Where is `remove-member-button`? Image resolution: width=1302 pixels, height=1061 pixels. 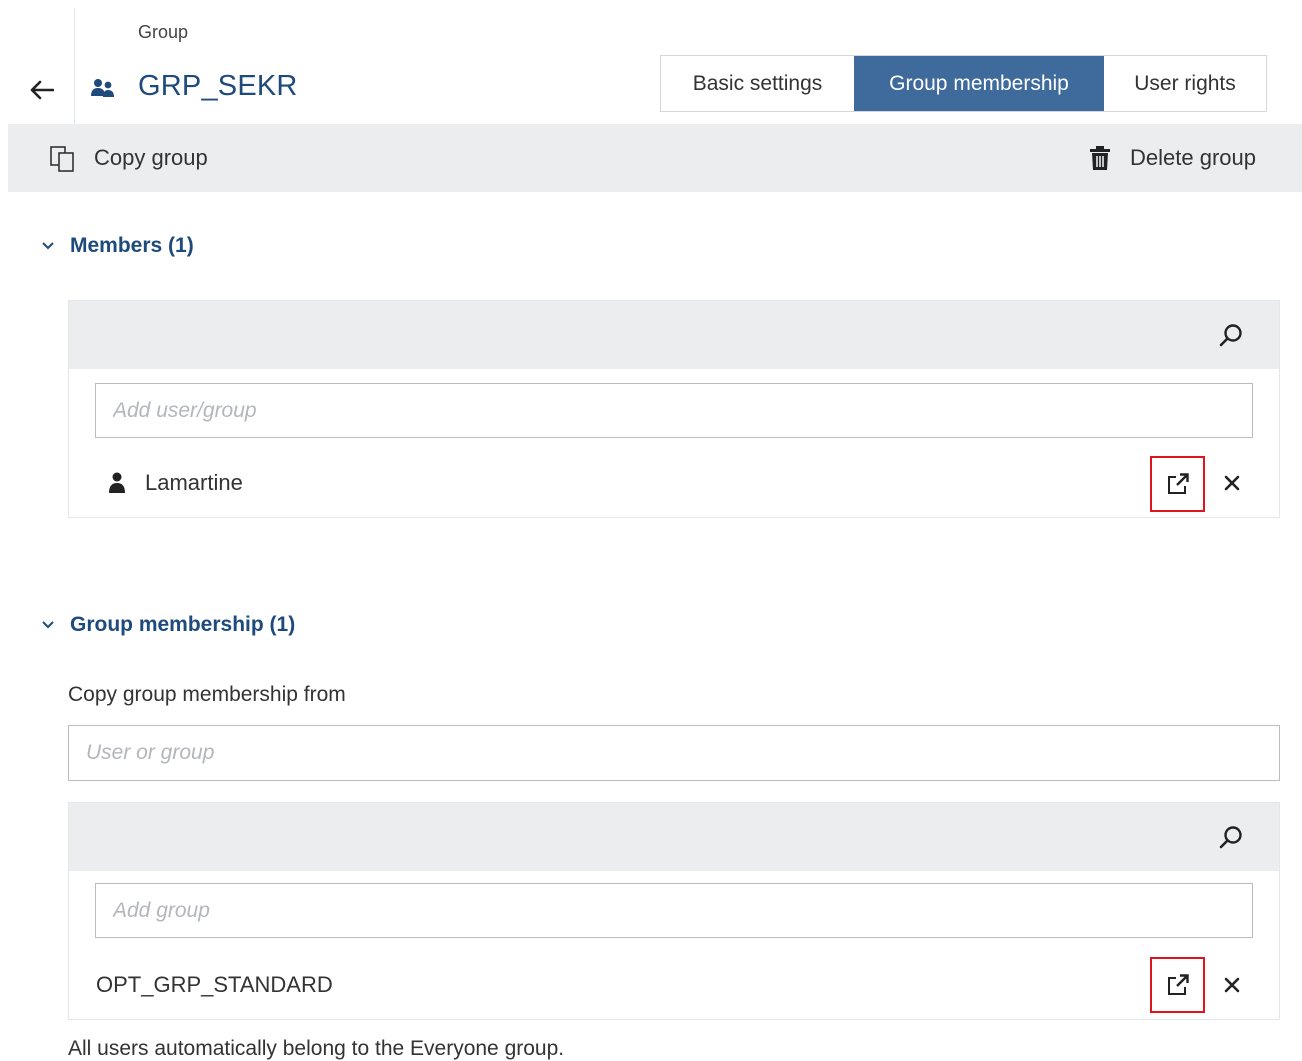
remove-member-button is located at coordinates (1232, 483).